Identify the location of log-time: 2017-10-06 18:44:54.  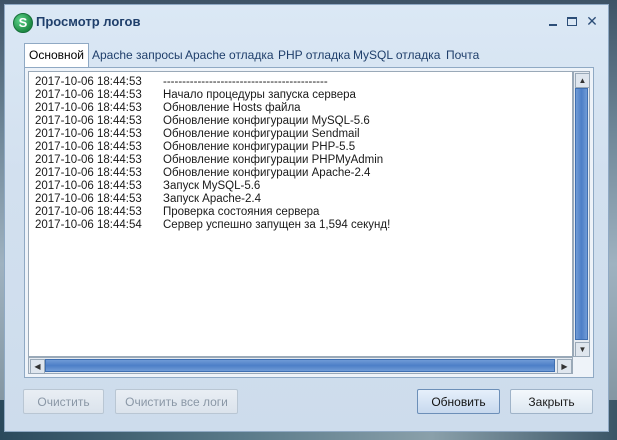
(88, 225).